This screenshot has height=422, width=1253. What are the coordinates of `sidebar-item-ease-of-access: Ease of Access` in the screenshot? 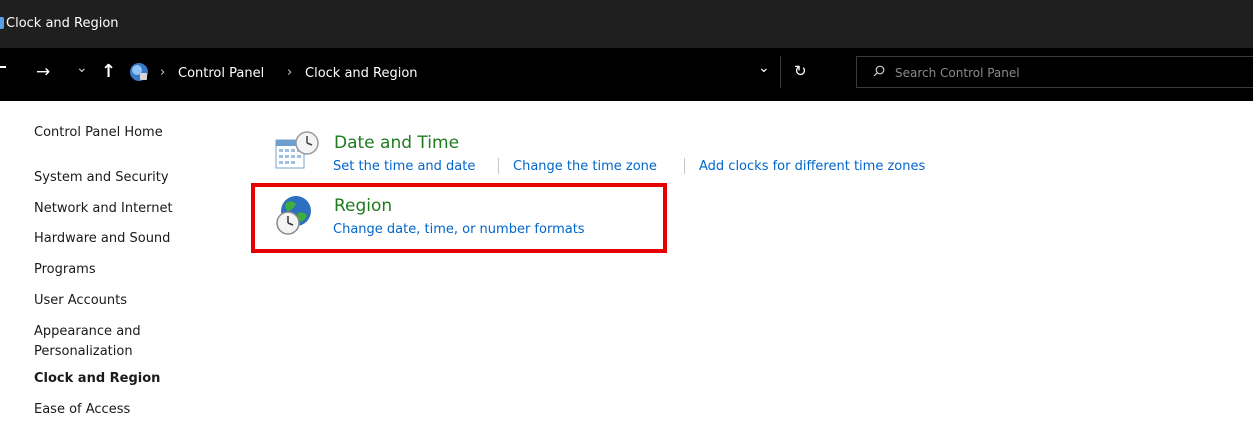 It's located at (82, 409).